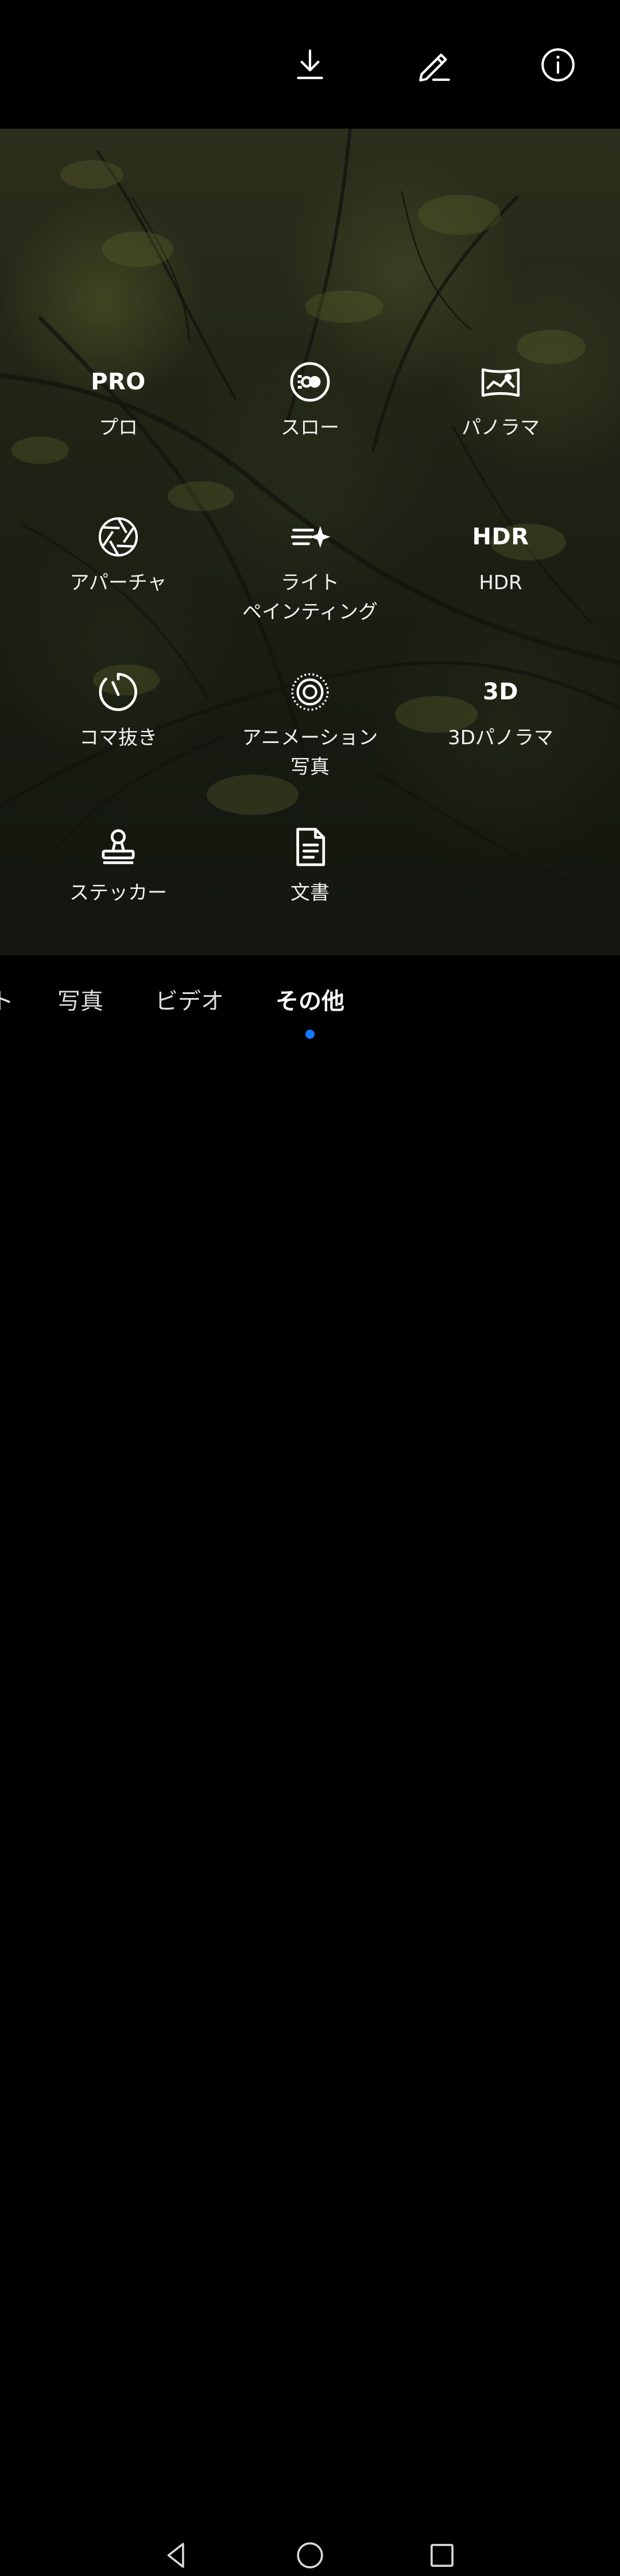  What do you see at coordinates (310, 752) in the screenshot?
I see `mode-label: アニメーション 写真` at bounding box center [310, 752].